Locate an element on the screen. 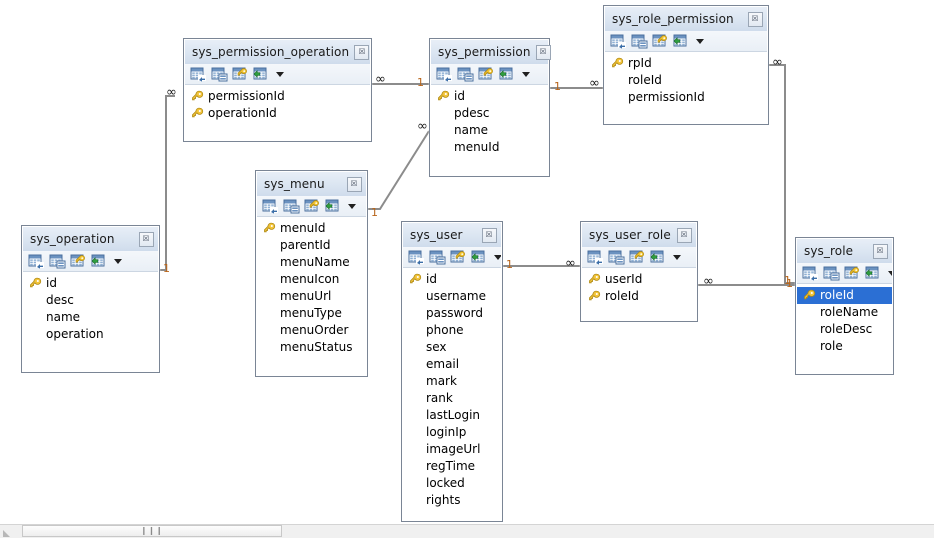  field-row-primary-key: operationId is located at coordinates (277, 113).